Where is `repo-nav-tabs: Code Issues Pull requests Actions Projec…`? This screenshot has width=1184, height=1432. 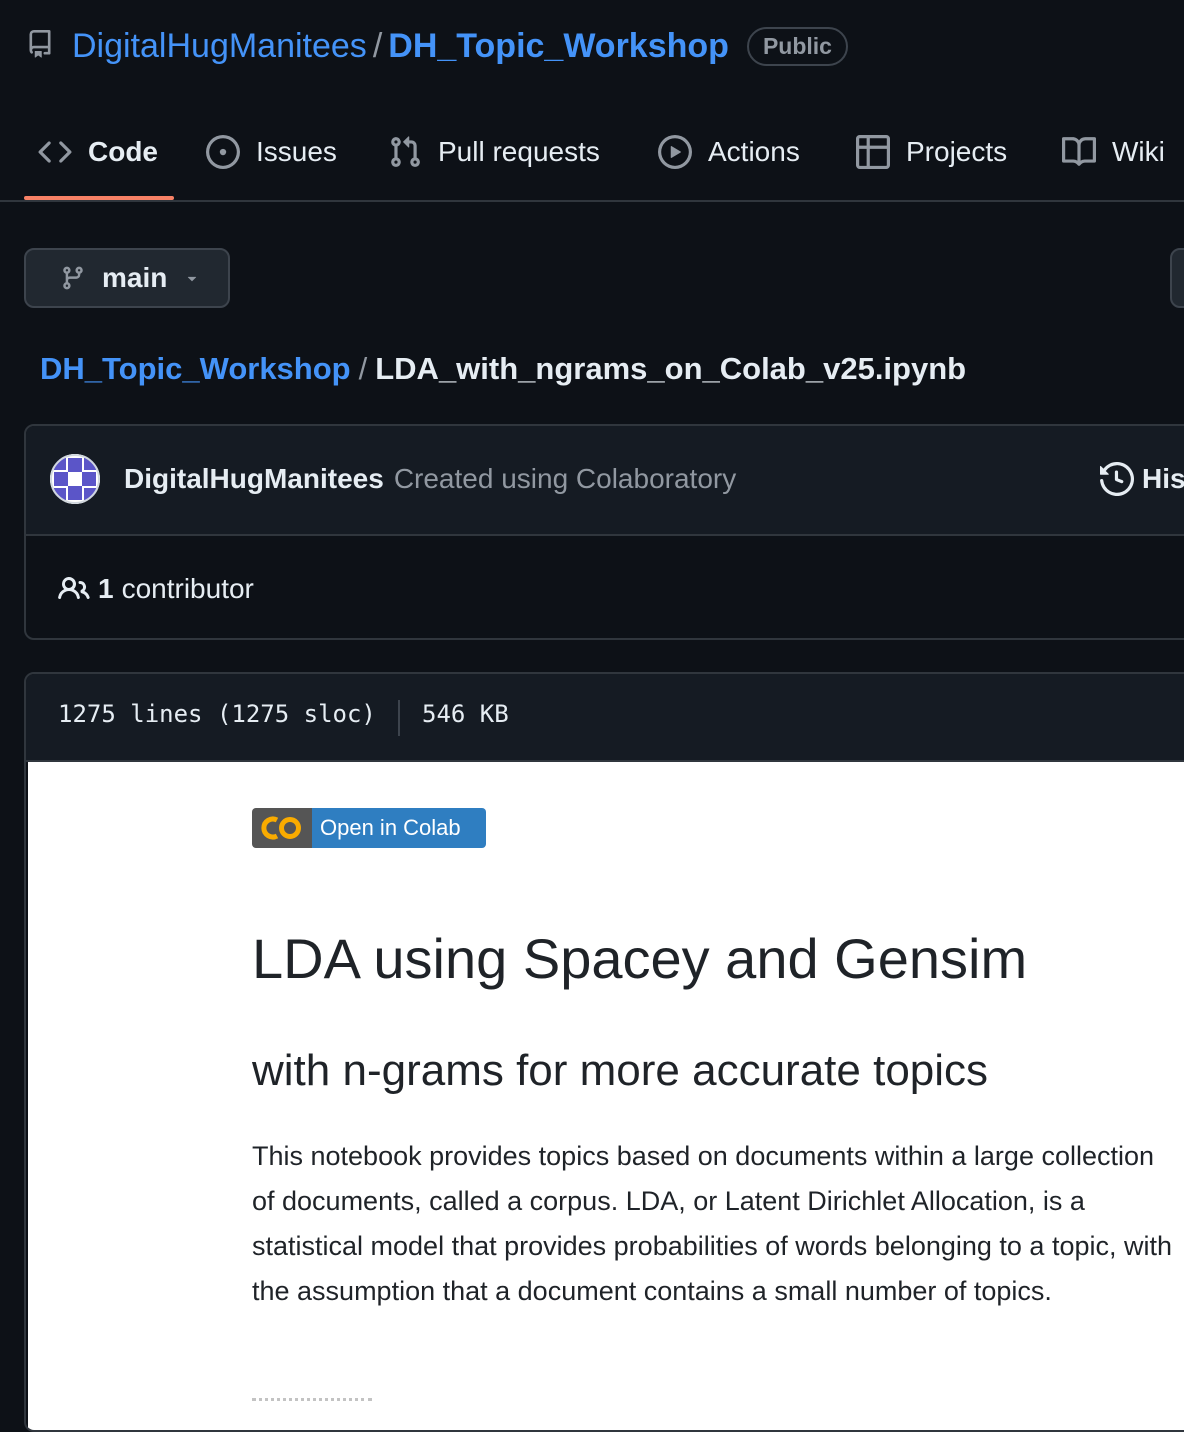 repo-nav-tabs: Code Issues Pull requests Actions Projec… is located at coordinates (592, 154).